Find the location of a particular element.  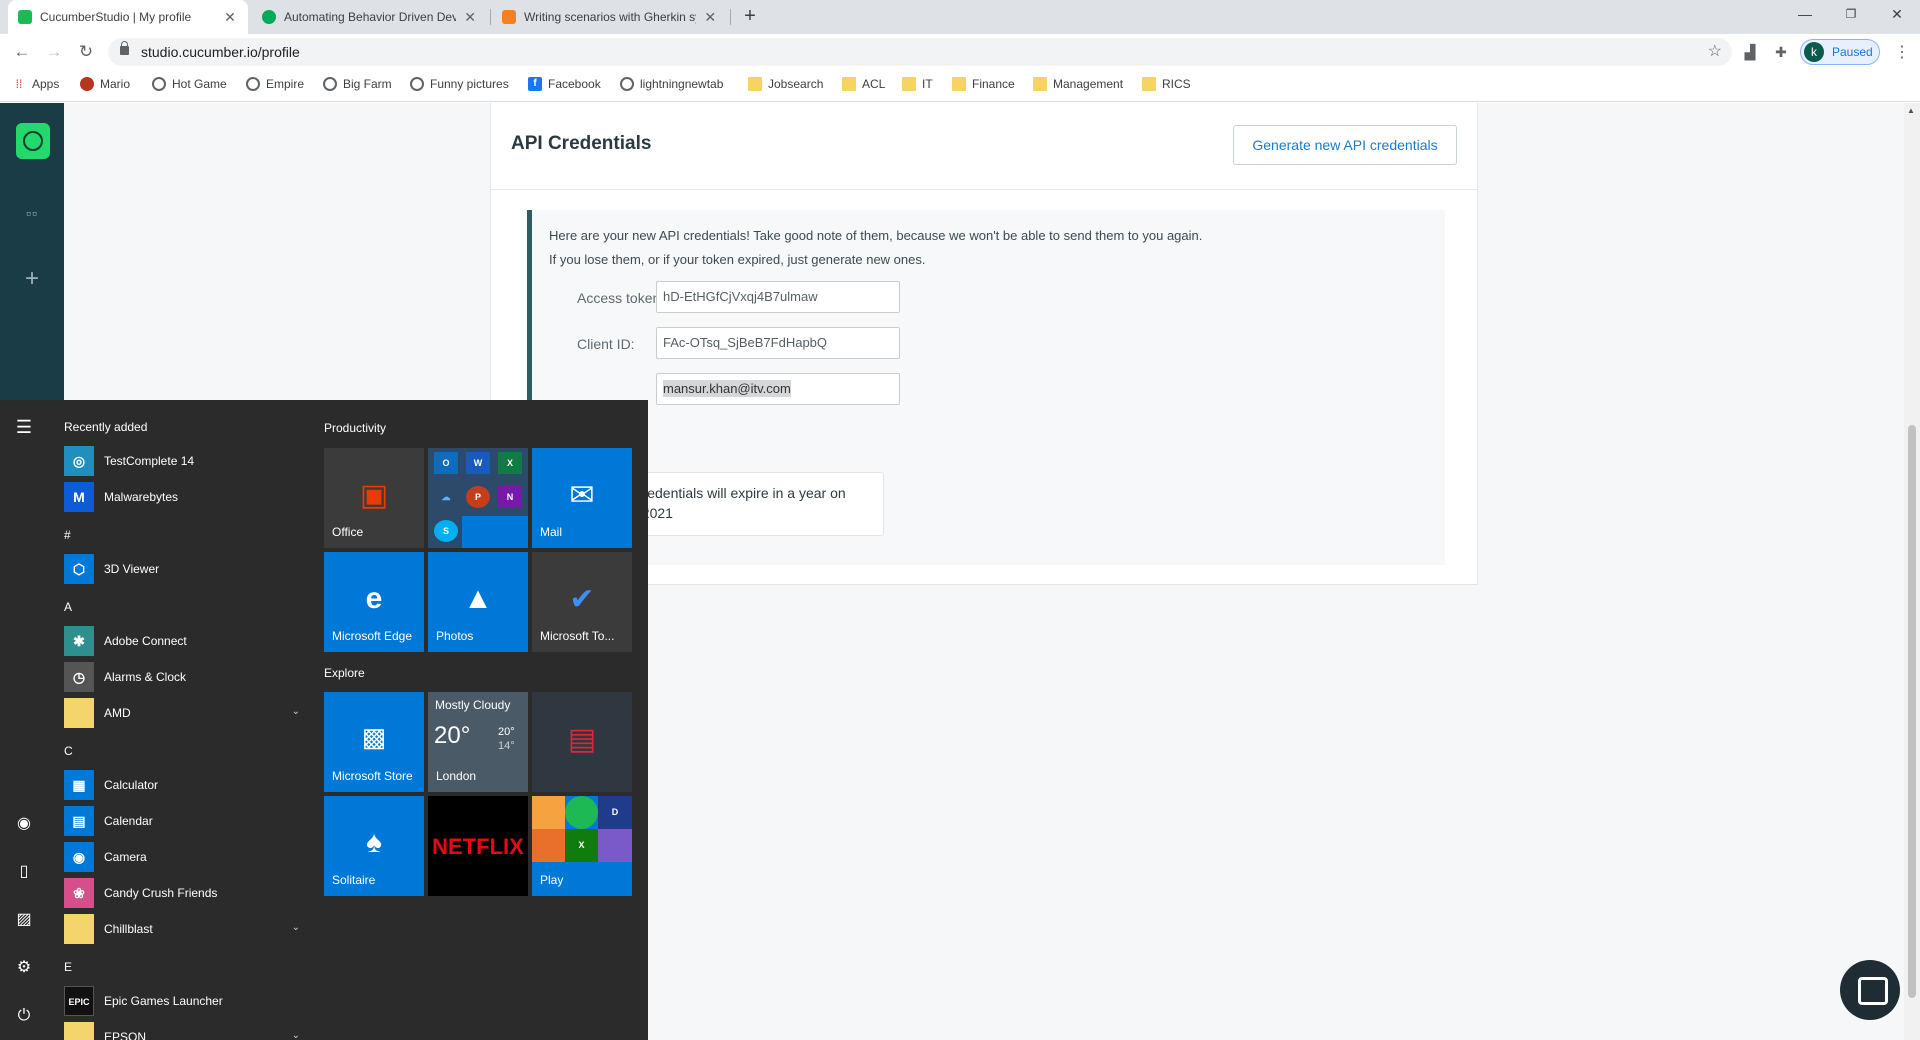

app-3d-viewer: ⬡ 3D Viewer is located at coordinates (184, 569).